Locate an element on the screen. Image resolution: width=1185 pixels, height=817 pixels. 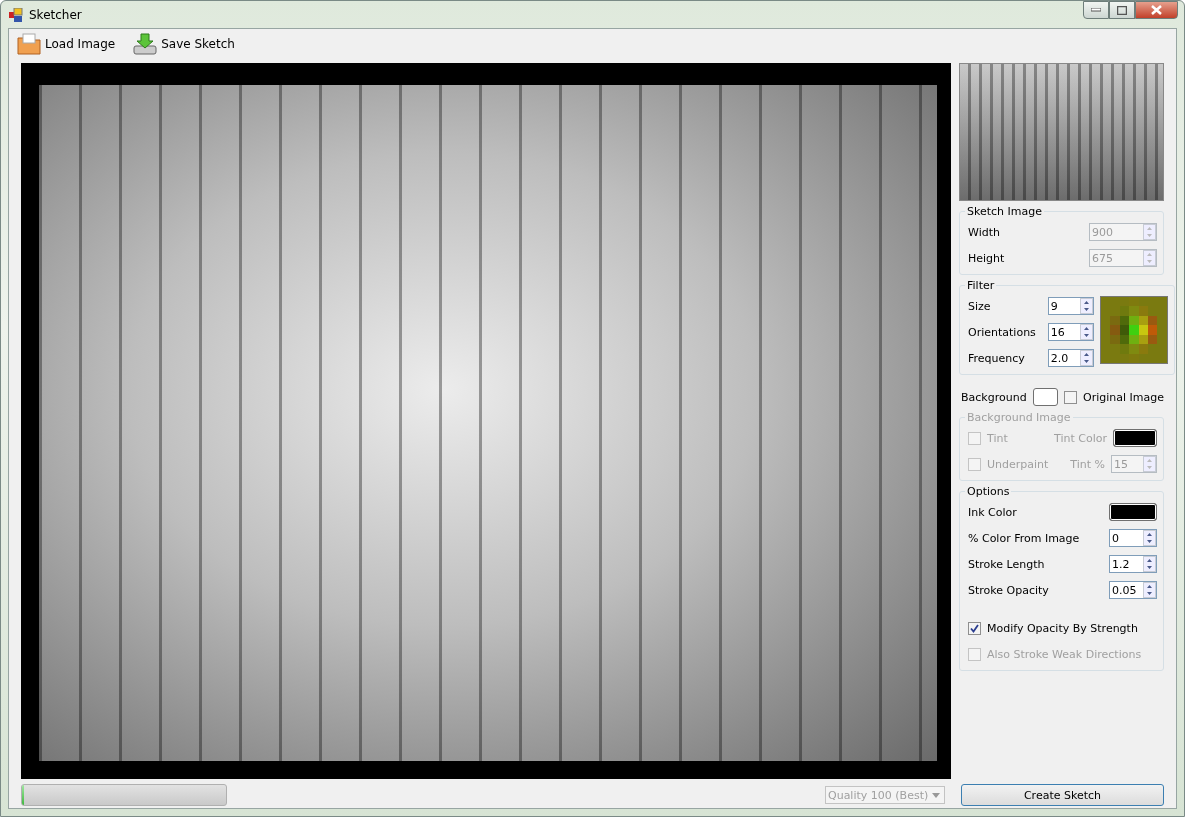
caret-icon is located at coordinates (936, 795).